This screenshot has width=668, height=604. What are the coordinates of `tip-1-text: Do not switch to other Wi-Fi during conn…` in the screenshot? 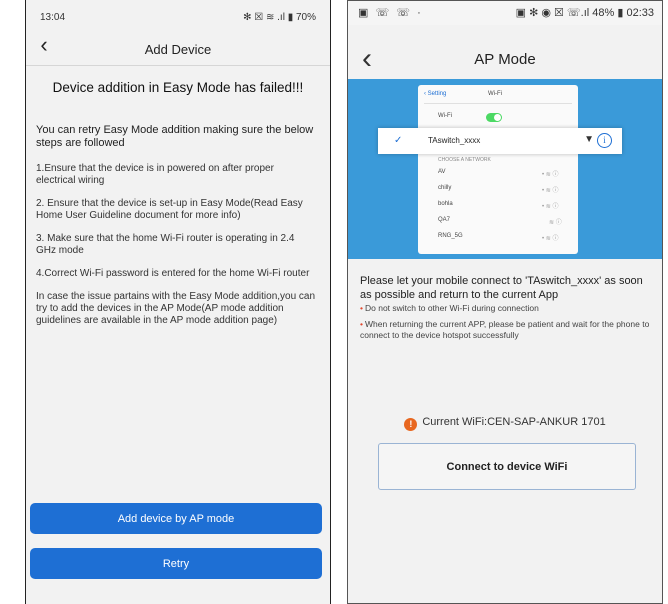 It's located at (451, 308).